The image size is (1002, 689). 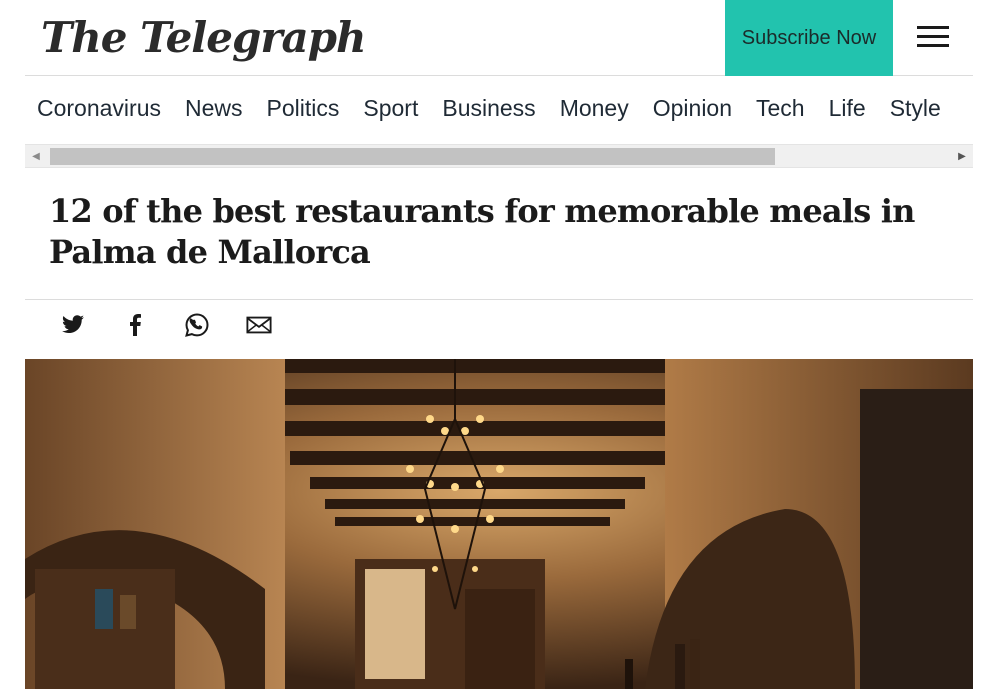 I want to click on nav-scrollbar: ◀ ▶, so click(x=499, y=156).